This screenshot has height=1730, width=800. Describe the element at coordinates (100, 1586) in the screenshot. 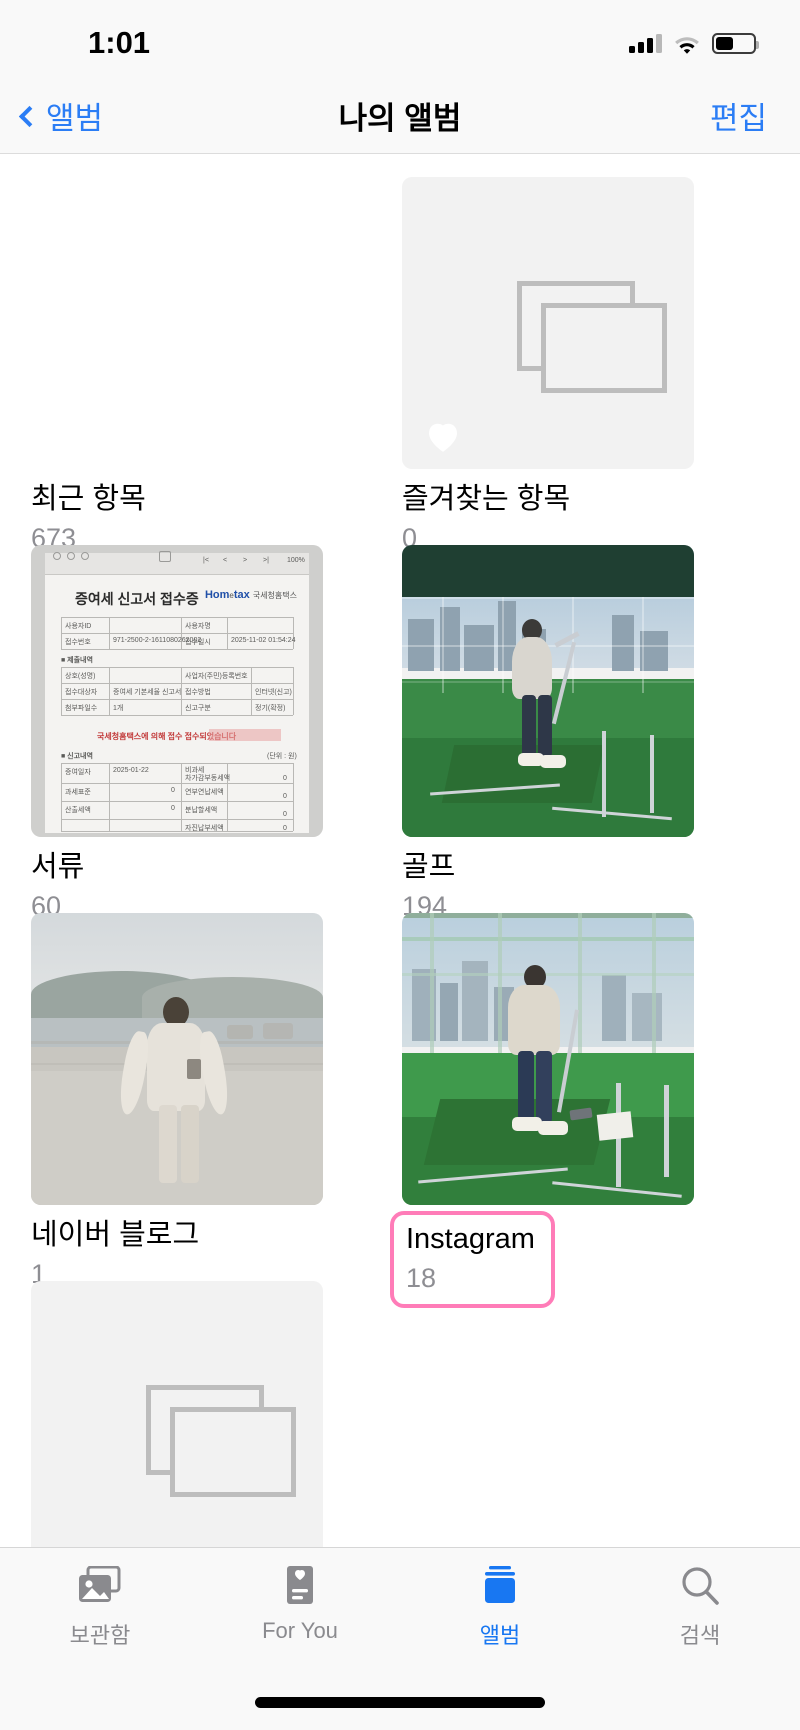

I see `photos-library-icon` at that location.